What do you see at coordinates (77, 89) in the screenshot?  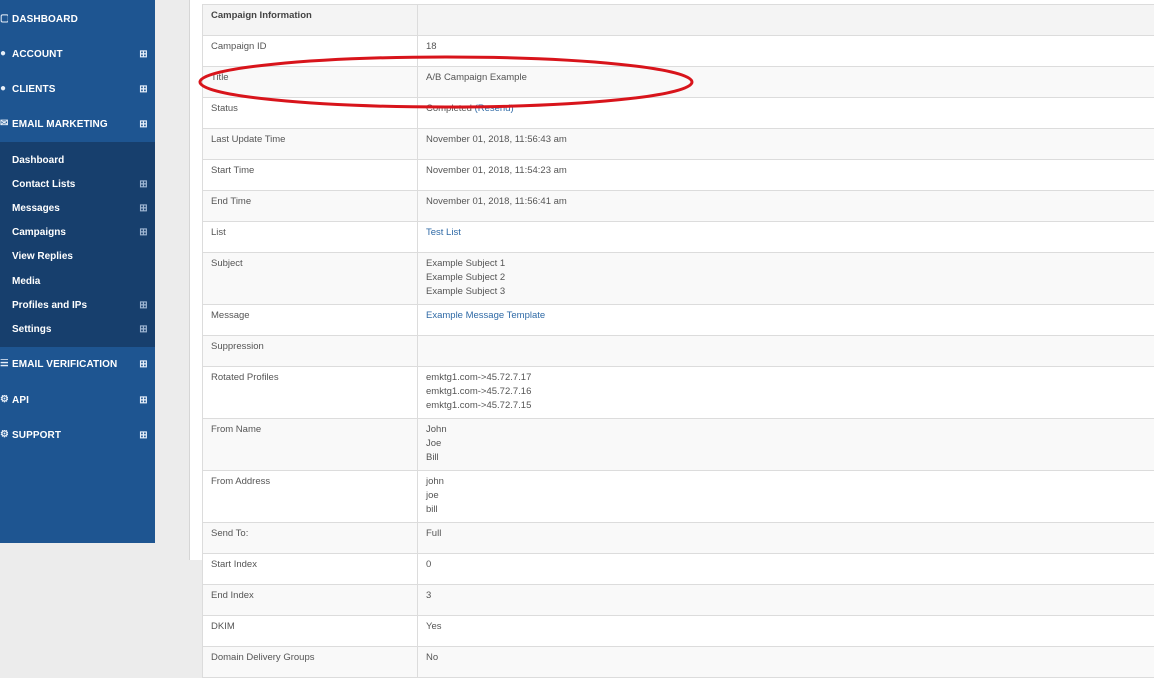 I see `nav-clients: ● CLIENTS ⊞` at bounding box center [77, 89].